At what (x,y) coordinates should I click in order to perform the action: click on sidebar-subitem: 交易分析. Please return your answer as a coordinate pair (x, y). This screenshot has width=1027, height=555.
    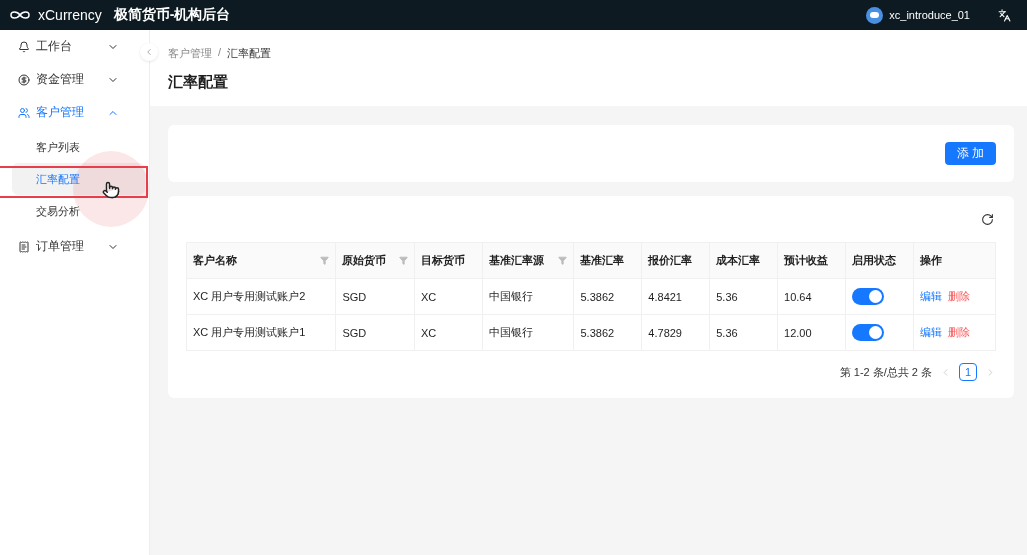
    Looking at the image, I should click on (78, 211).